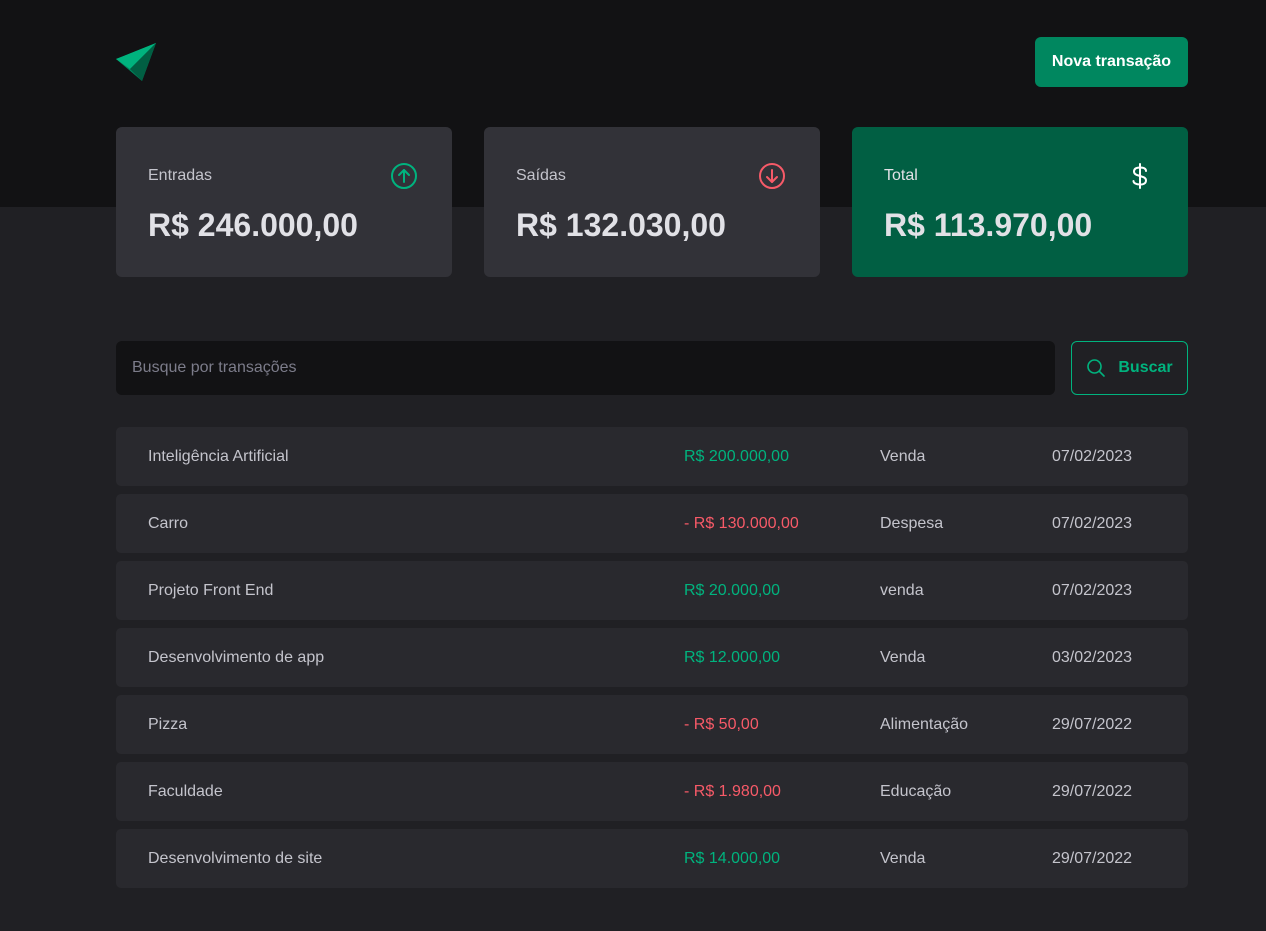 This screenshot has width=1266, height=931. I want to click on transaction-description: Inteligência Artificial, so click(218, 456).